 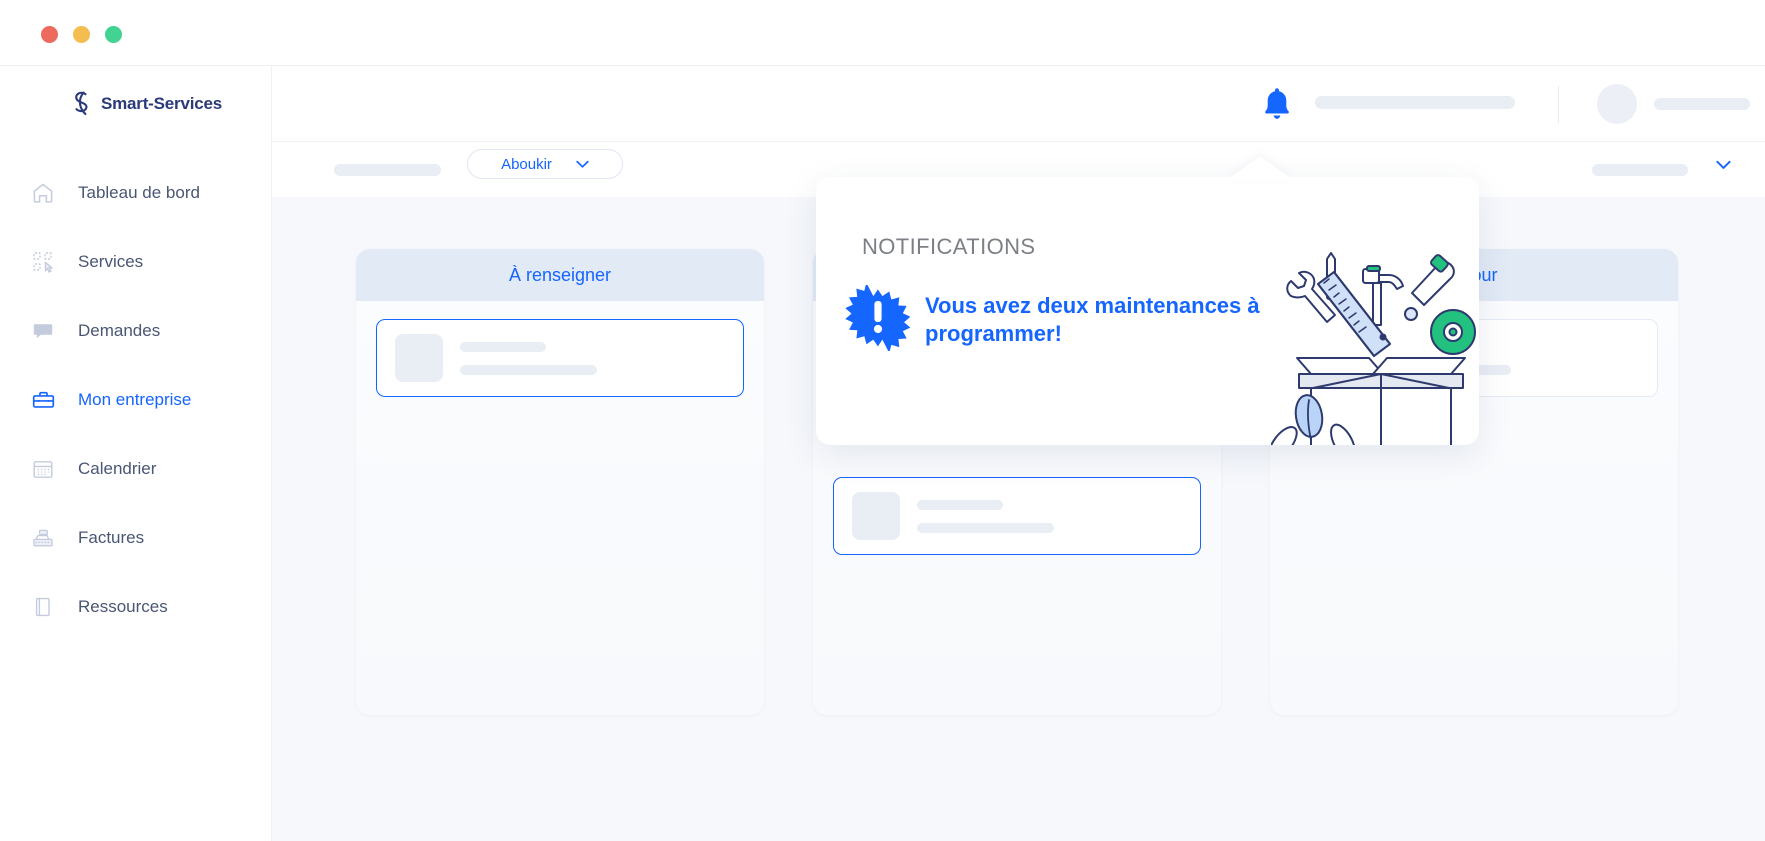 I want to click on sidebar-item-label: Factures, so click(x=111, y=537).